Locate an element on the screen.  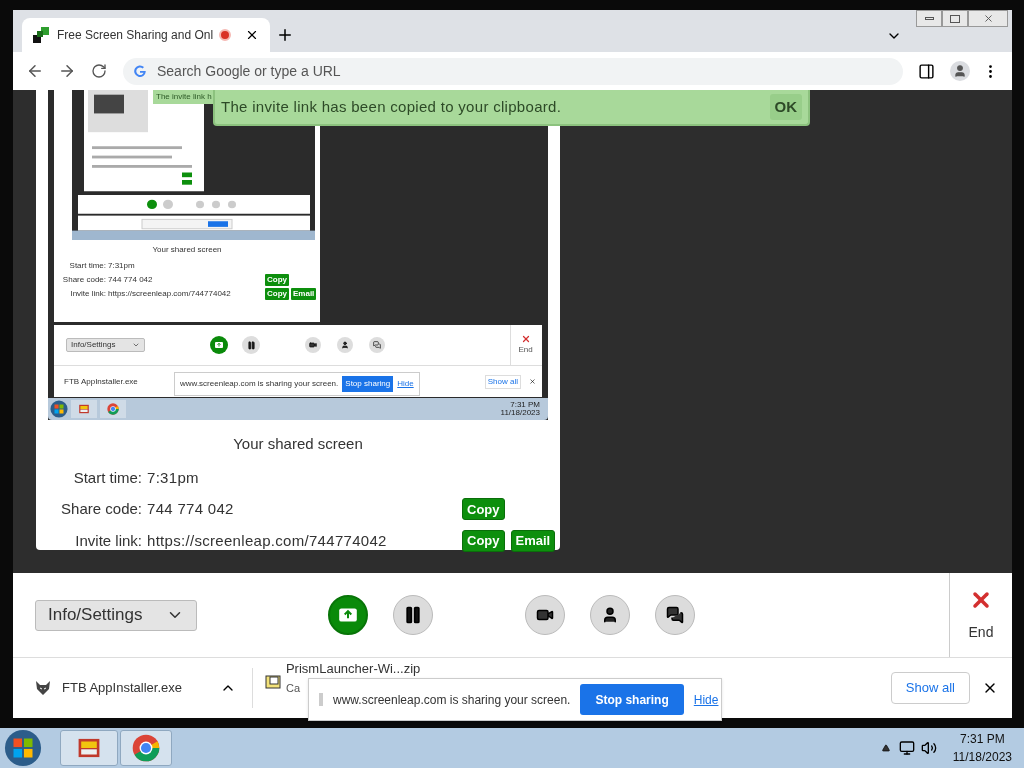
archive-icon is located at coordinates (272, 682).